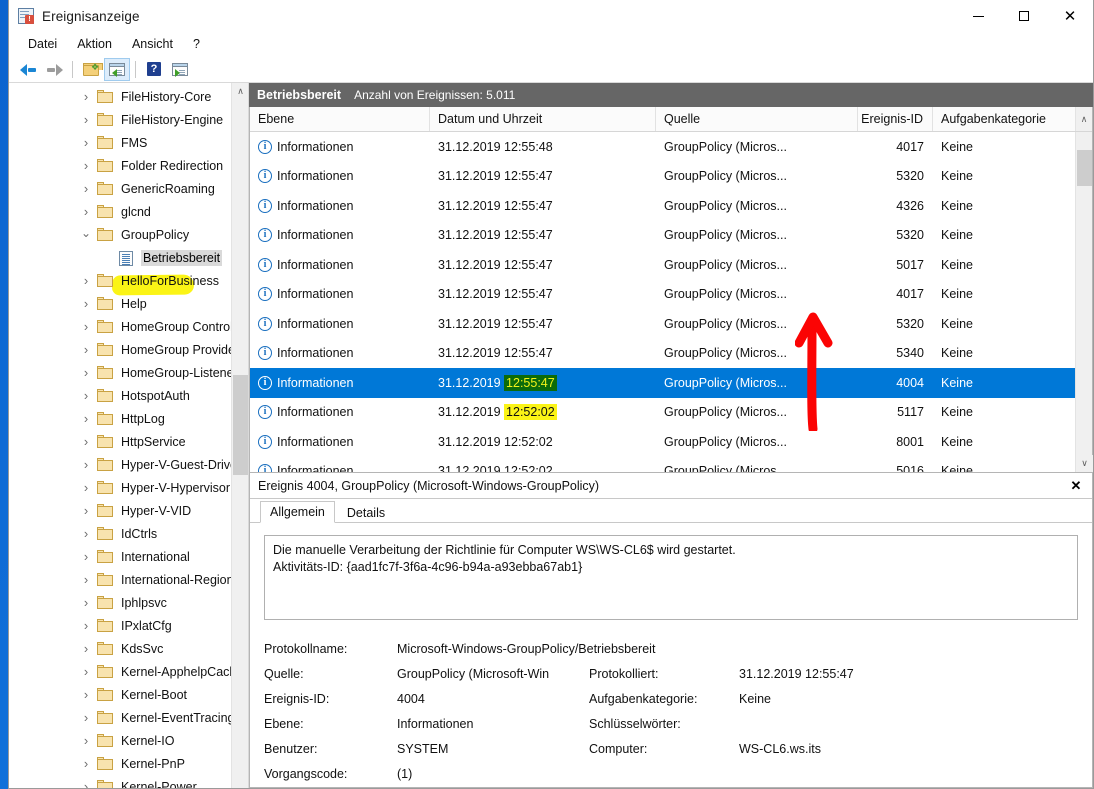 The width and height of the screenshot is (1094, 789). I want to click on maximize-button, so click(1024, 16).